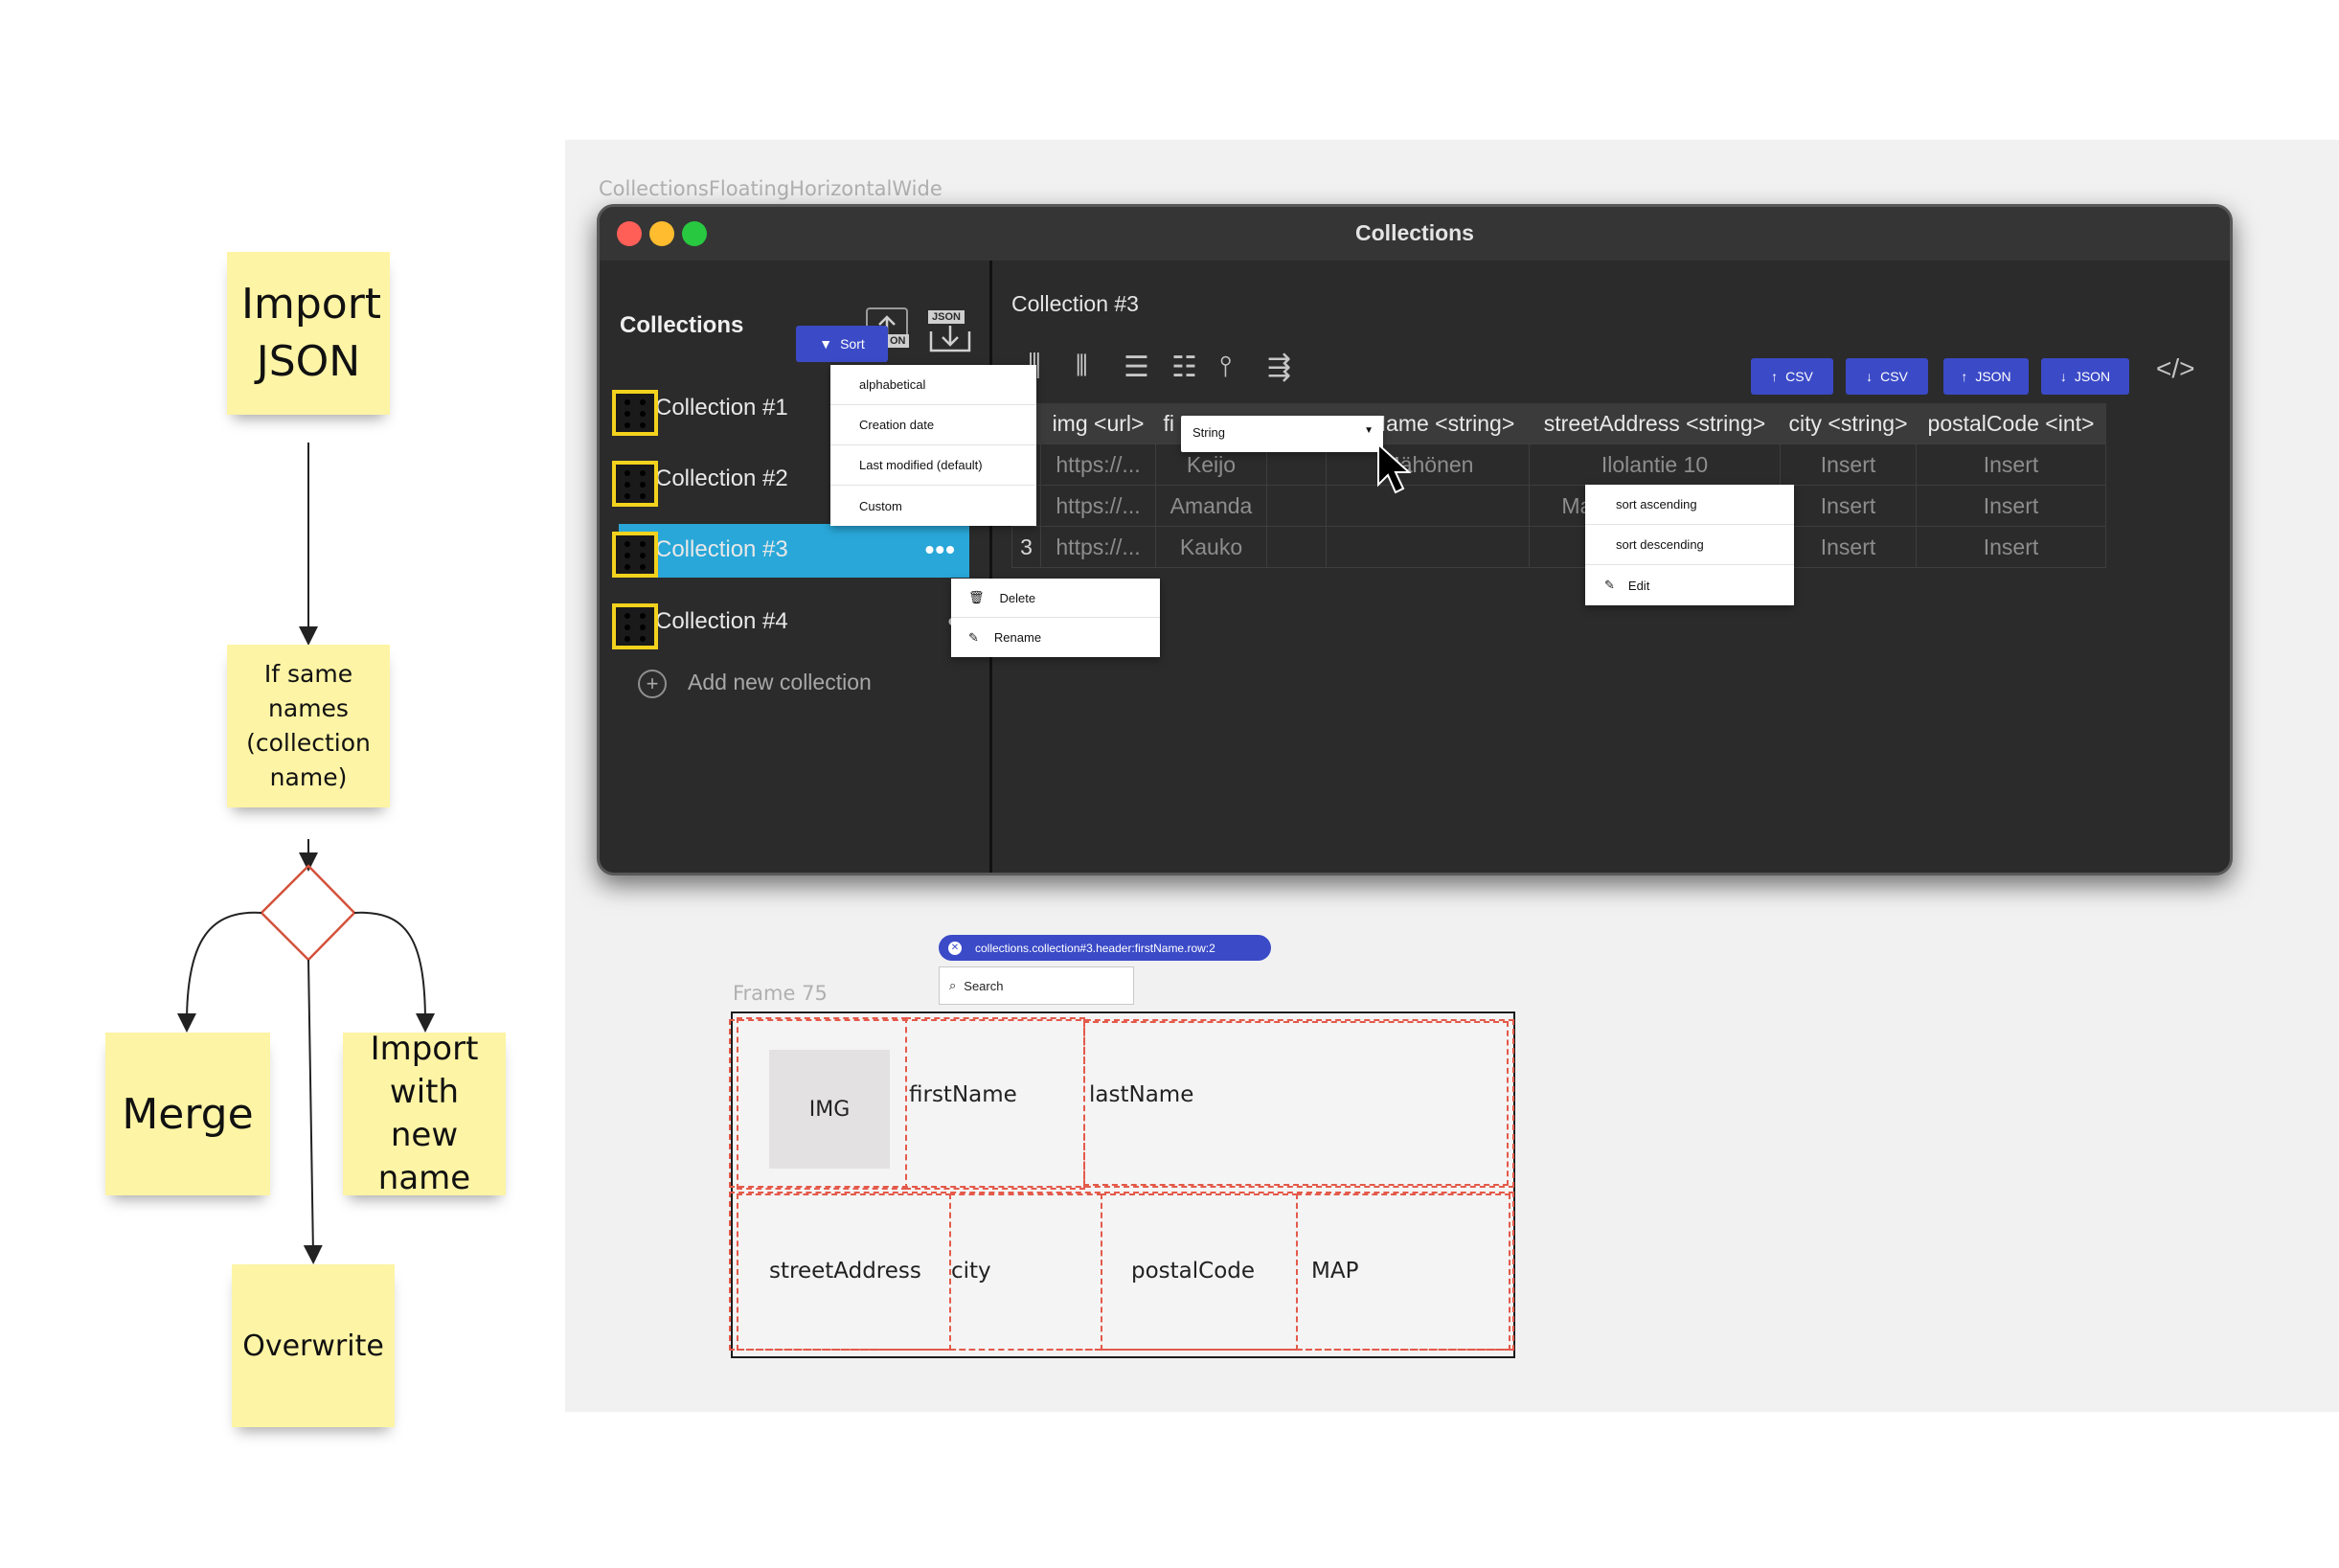  What do you see at coordinates (852, 344) in the screenshot?
I see `button-label: Sort` at bounding box center [852, 344].